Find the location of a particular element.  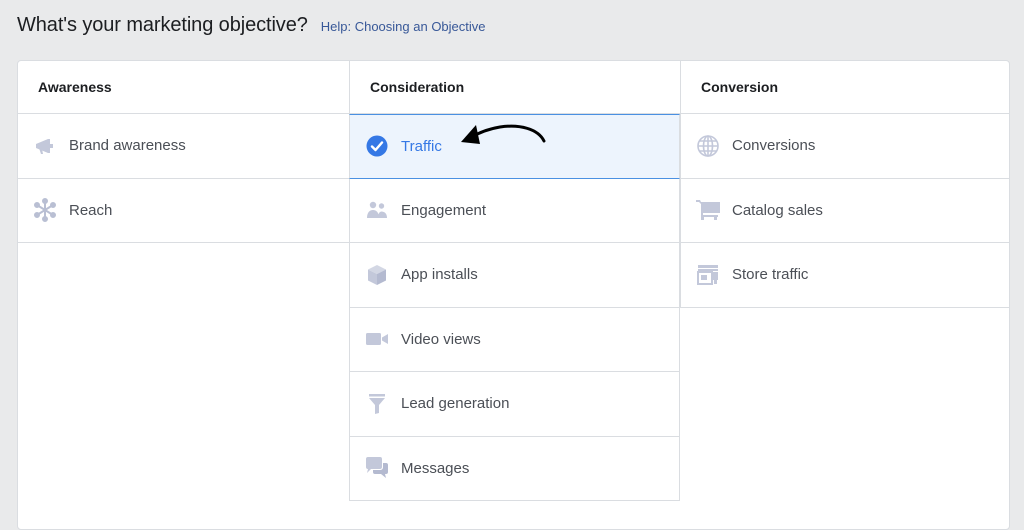

column-heading: Awareness is located at coordinates (183, 87).